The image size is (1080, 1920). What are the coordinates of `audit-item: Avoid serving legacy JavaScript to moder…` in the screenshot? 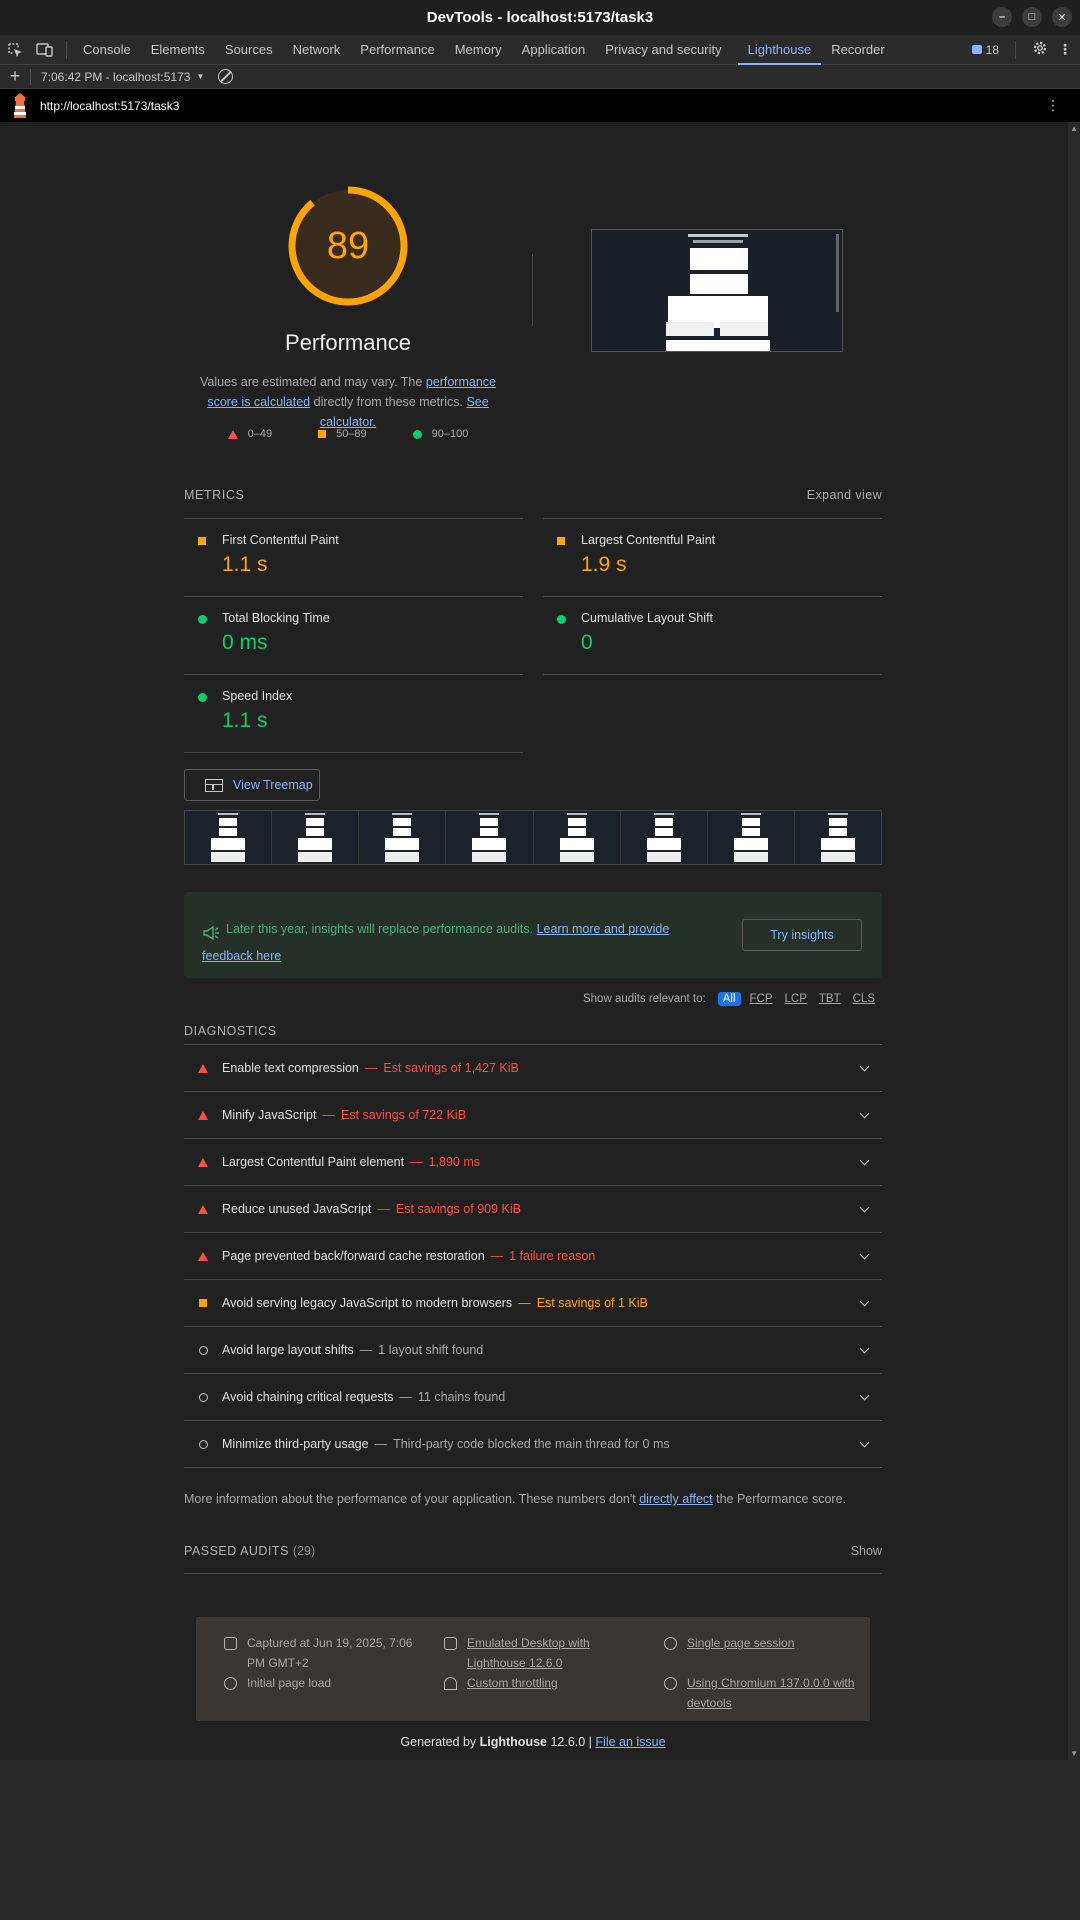 It's located at (533, 1303).